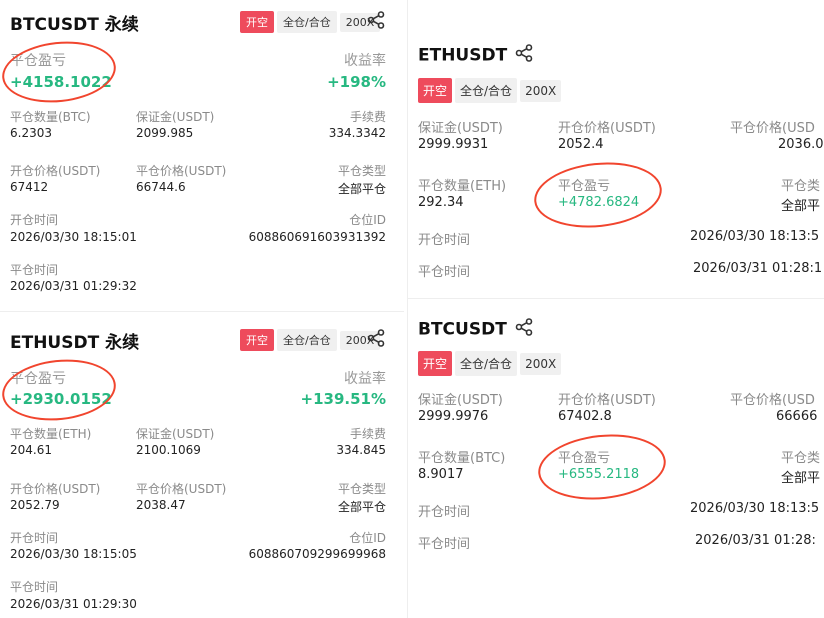 Image resolution: width=824 pixels, height=618 pixels. What do you see at coordinates (357, 133) in the screenshot?
I see `fee-value: 334.3342` at bounding box center [357, 133].